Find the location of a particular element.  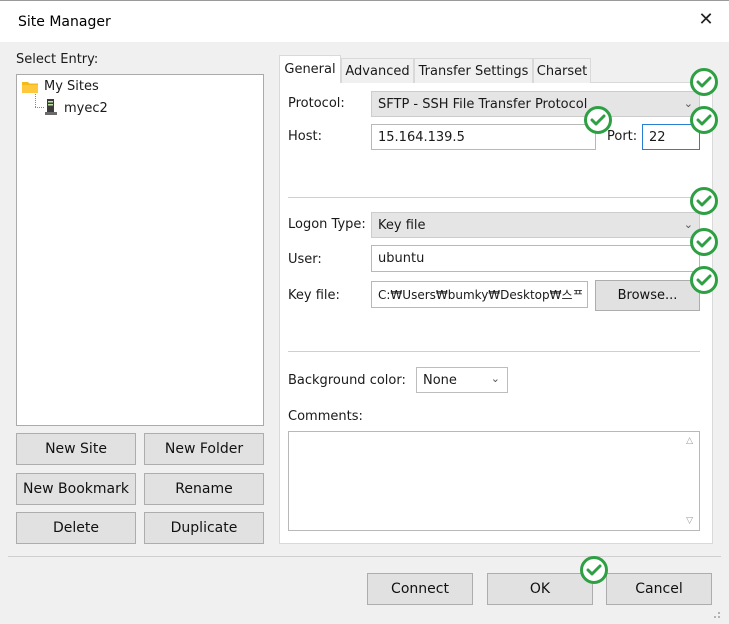

port-label: Port: is located at coordinates (622, 136).